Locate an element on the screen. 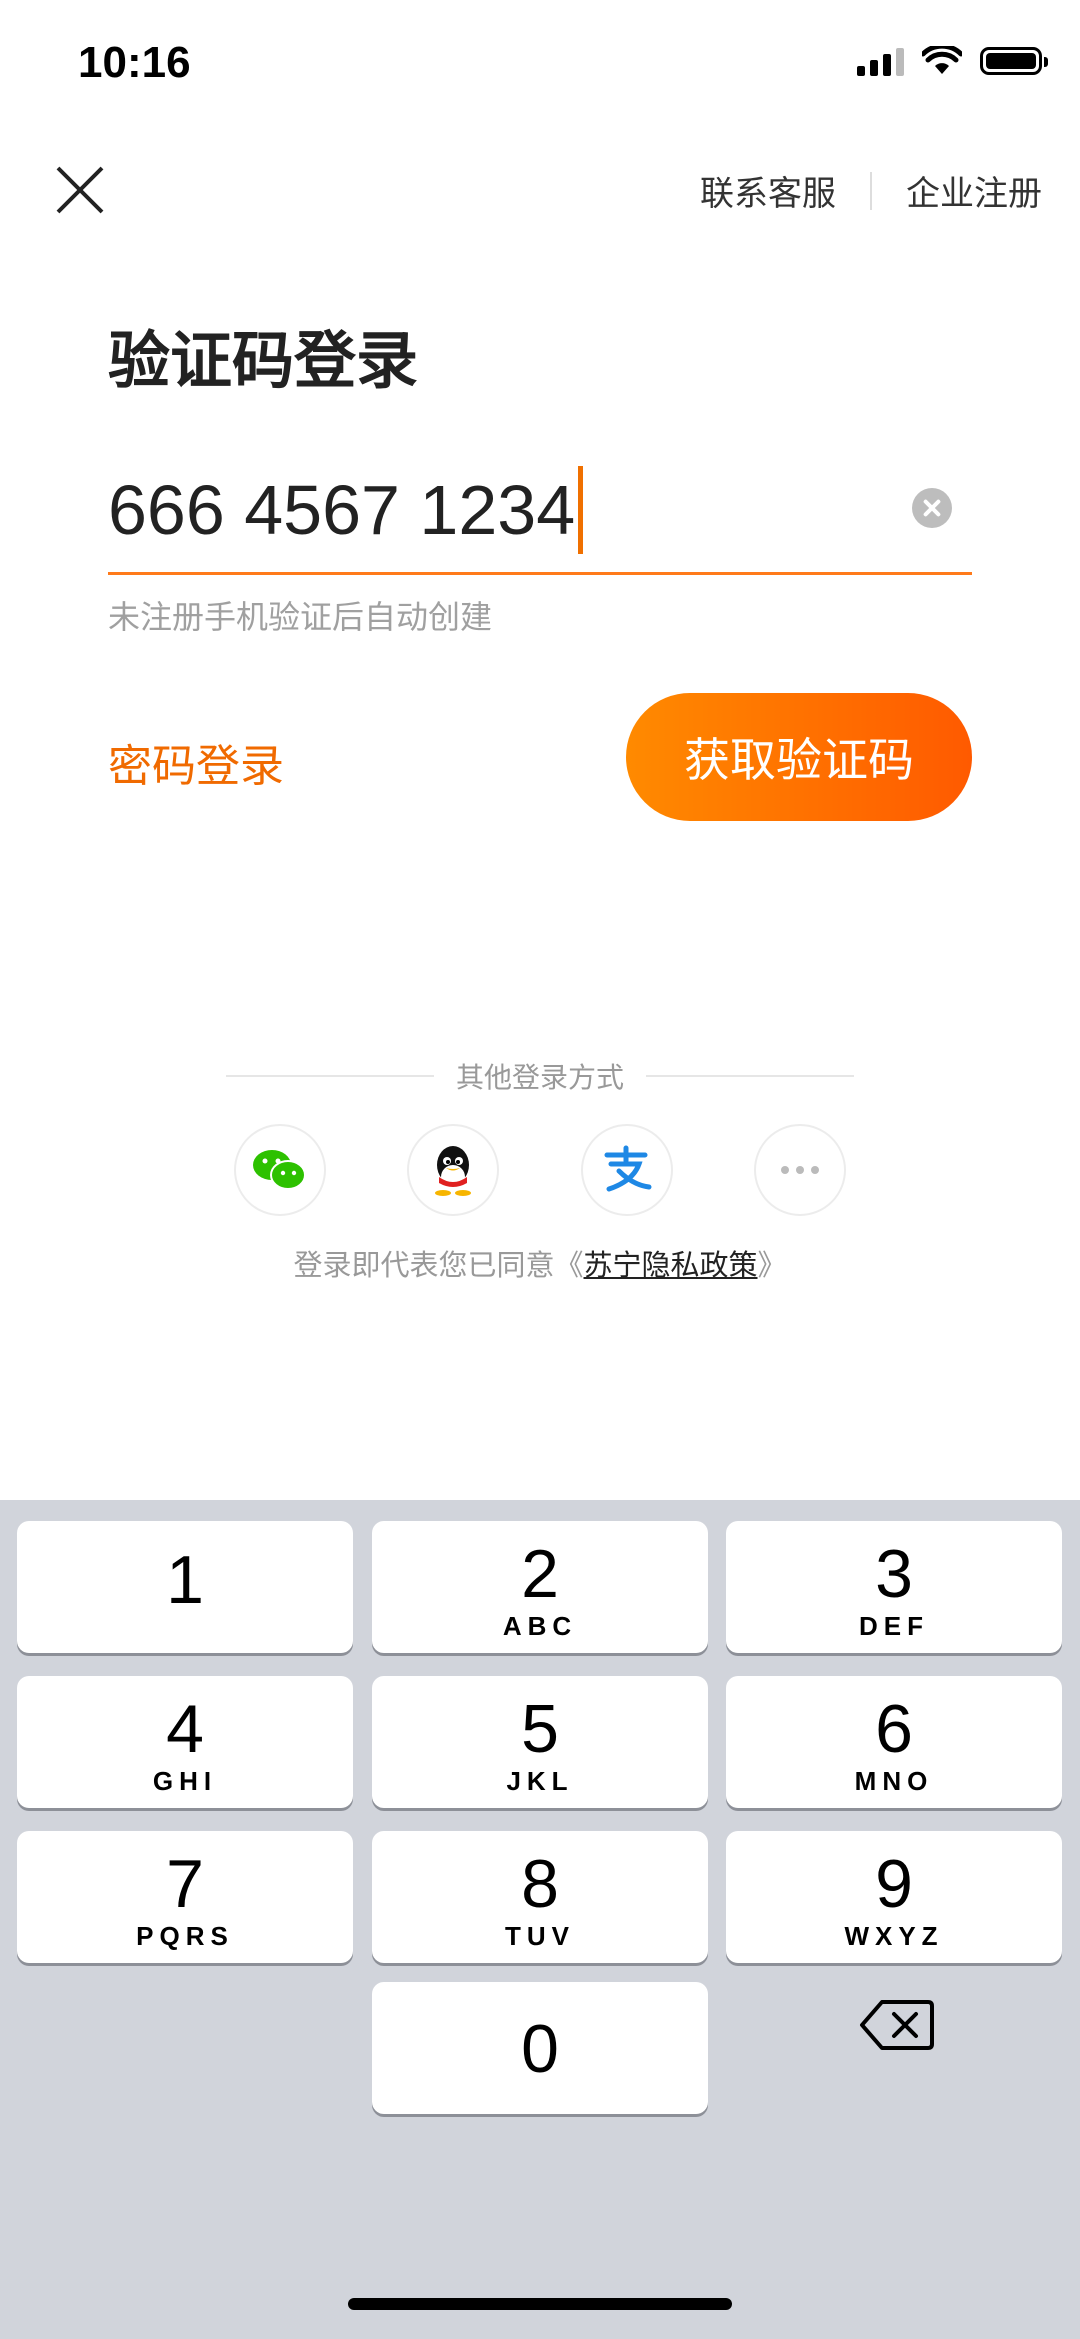 This screenshot has width=1080, height=2339. key-3: 3 DEF is located at coordinates (894, 1587).